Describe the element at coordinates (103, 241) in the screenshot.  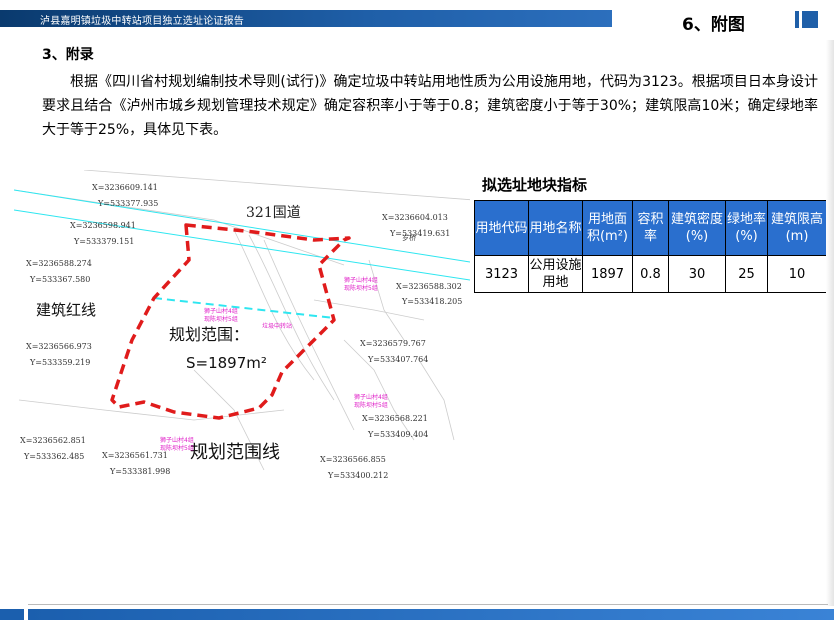
I see `coord-y: Y=533379.151` at that location.